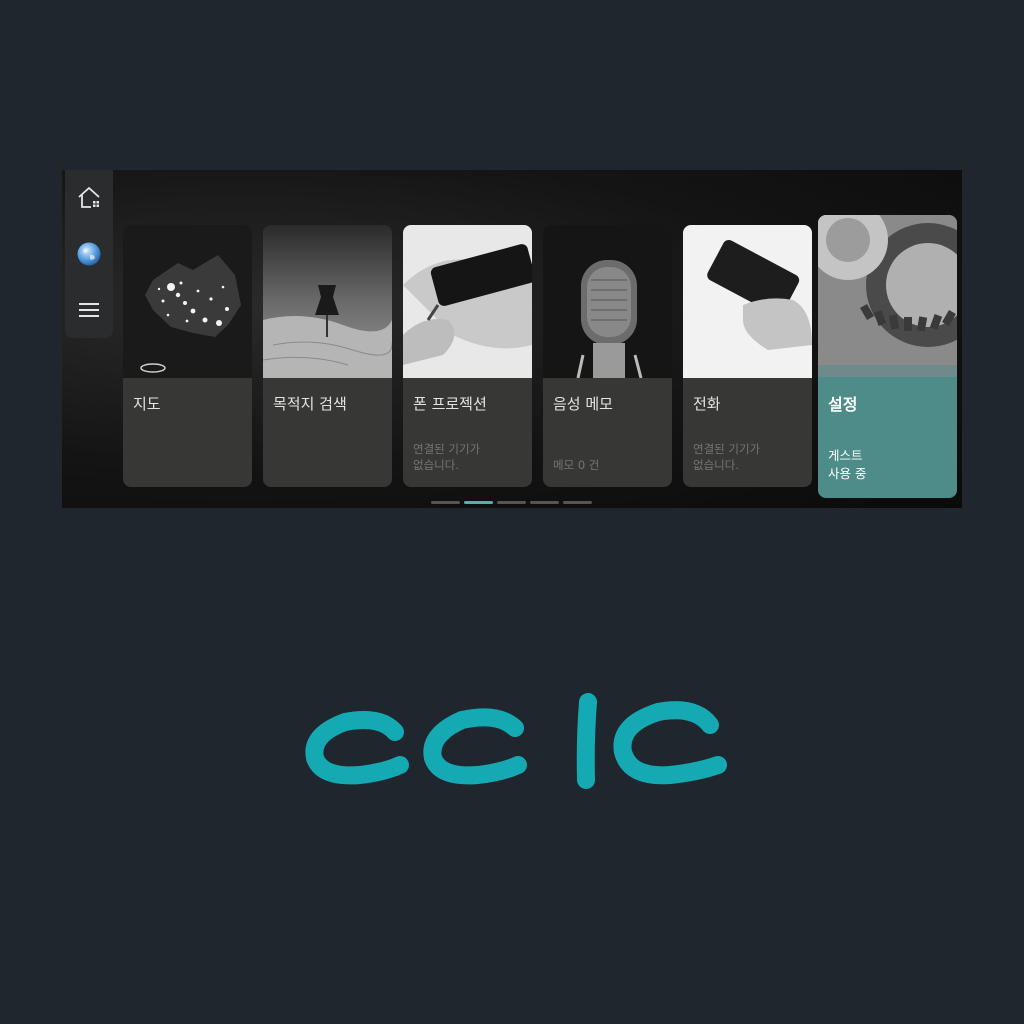 This screenshot has width=1024, height=1024. I want to click on menu-icon, so click(89, 310).